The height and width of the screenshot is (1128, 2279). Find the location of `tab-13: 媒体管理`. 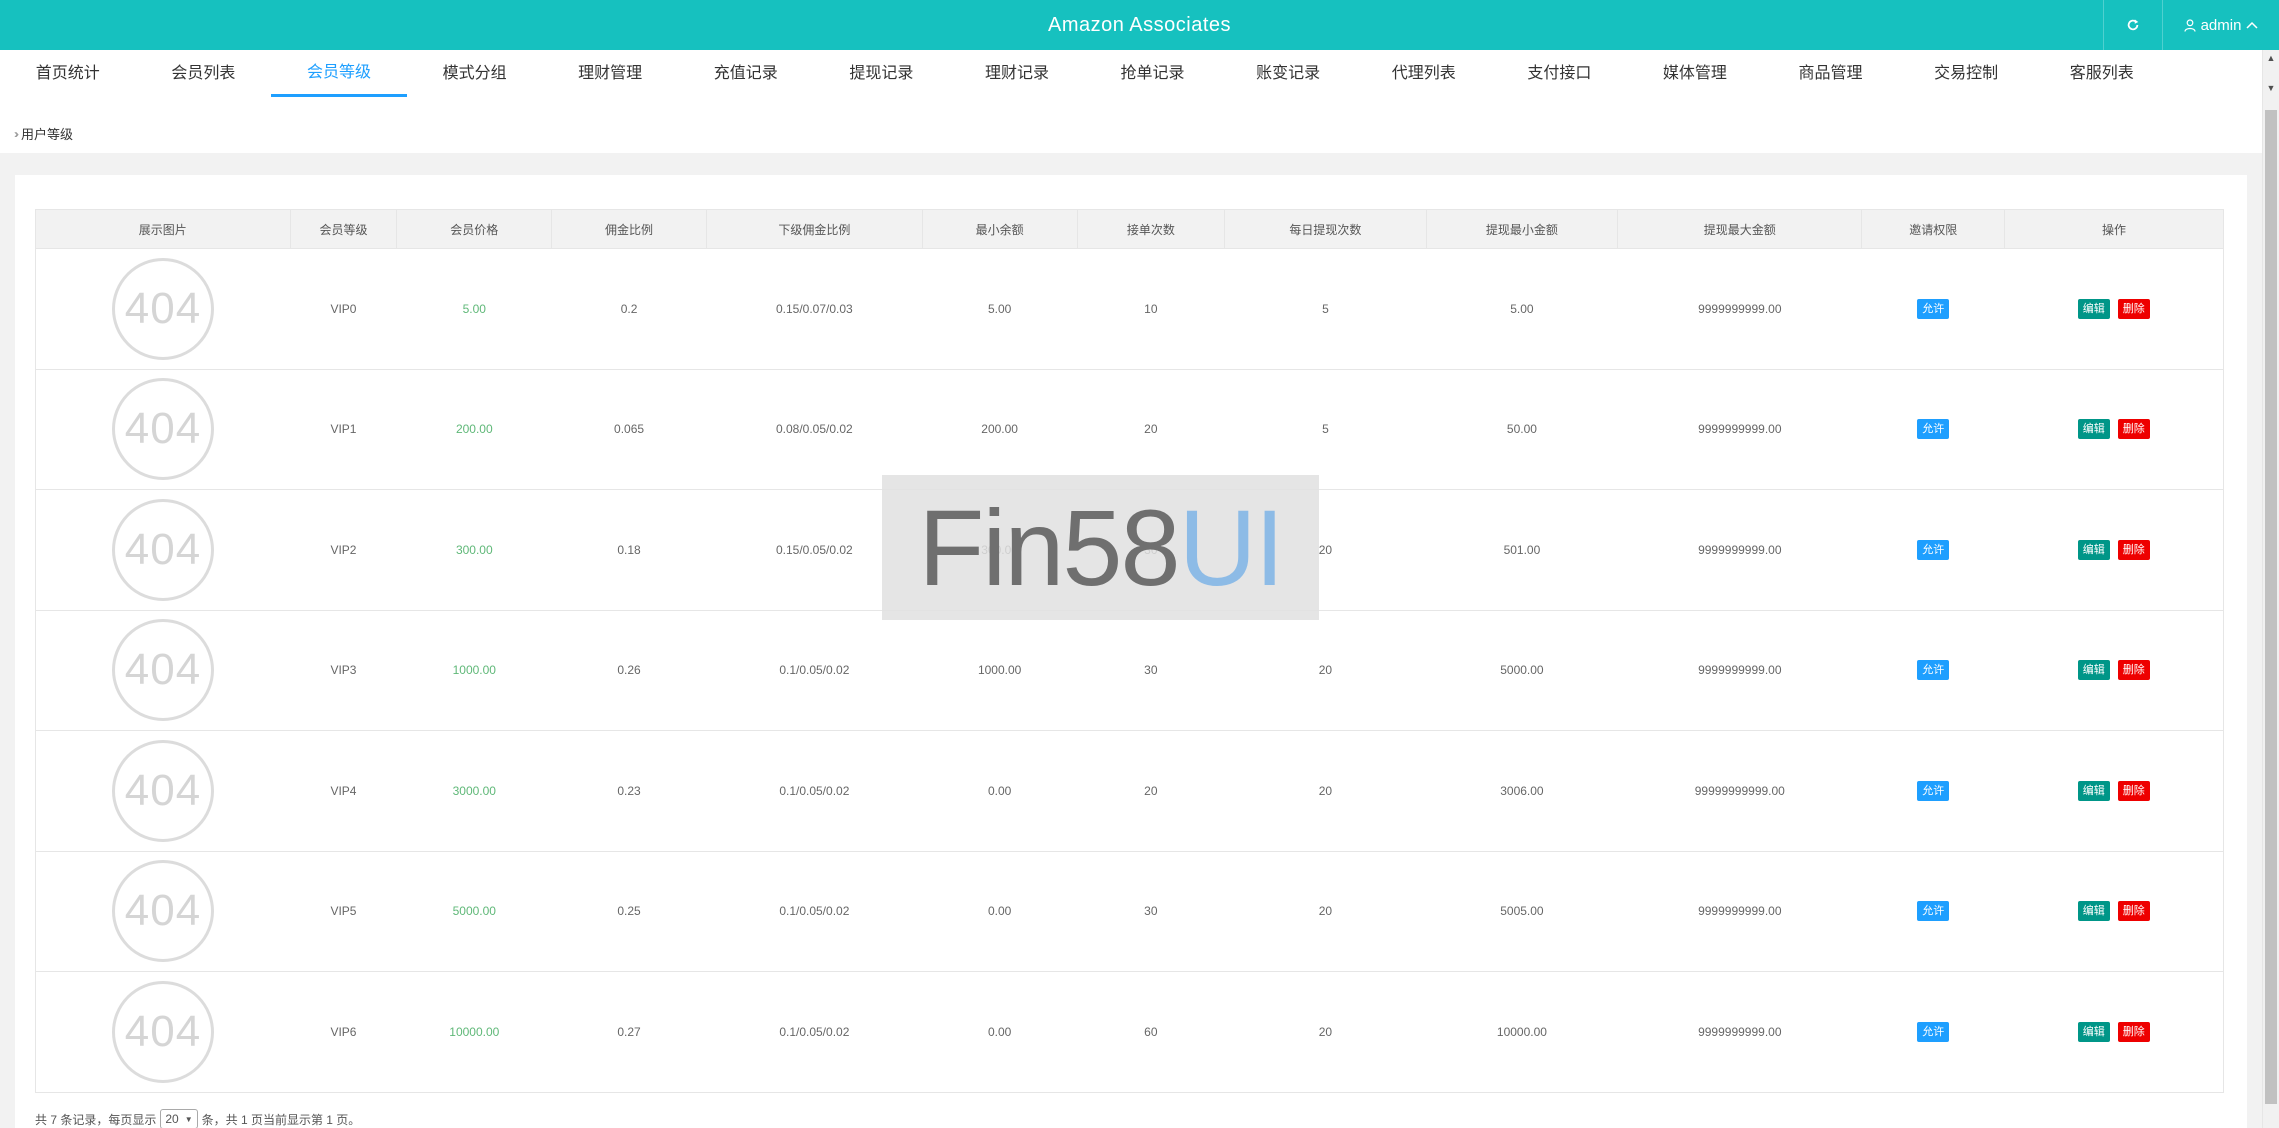

tab-13: 媒体管理 is located at coordinates (1695, 74).